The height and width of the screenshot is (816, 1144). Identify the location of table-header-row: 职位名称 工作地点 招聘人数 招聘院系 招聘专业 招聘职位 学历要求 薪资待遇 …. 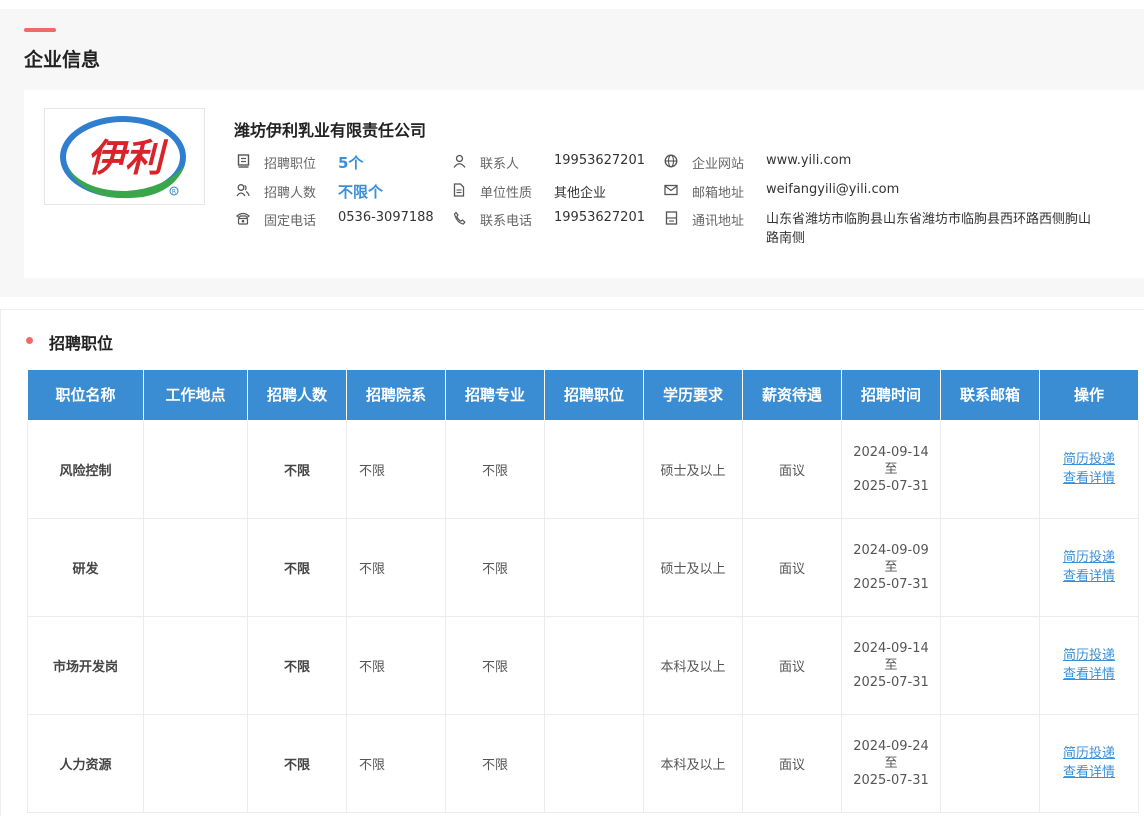
(583, 395).